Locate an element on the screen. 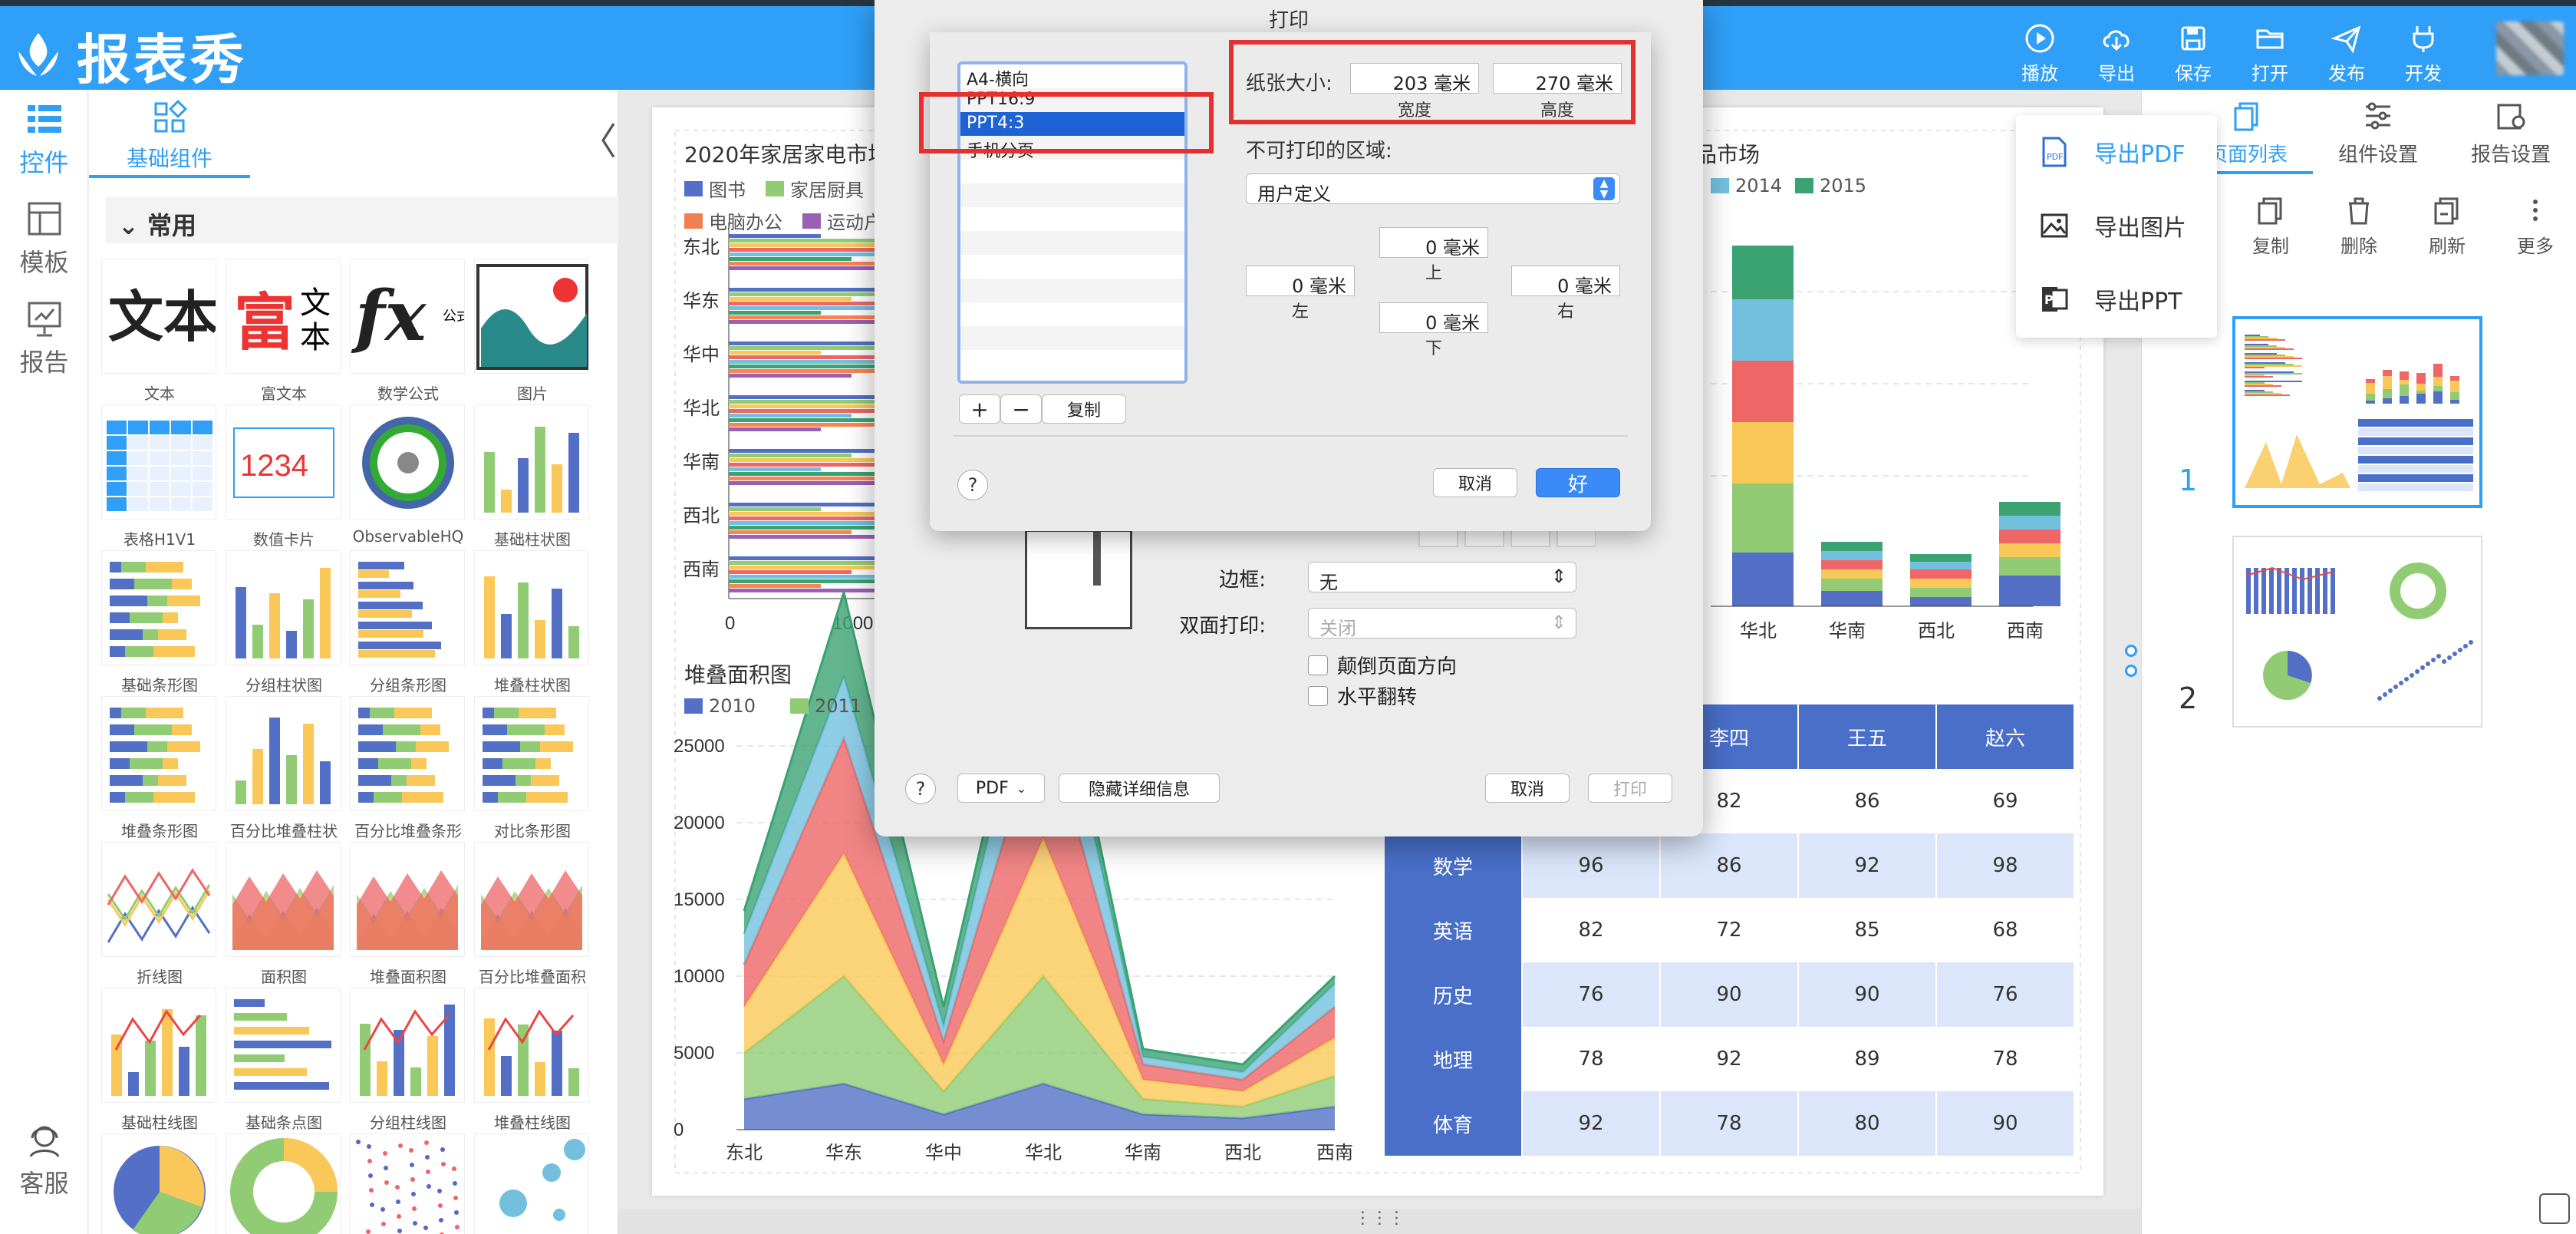 This screenshot has width=2576, height=1234. duplex-select: 关闭 ⇕ is located at coordinates (1442, 623).